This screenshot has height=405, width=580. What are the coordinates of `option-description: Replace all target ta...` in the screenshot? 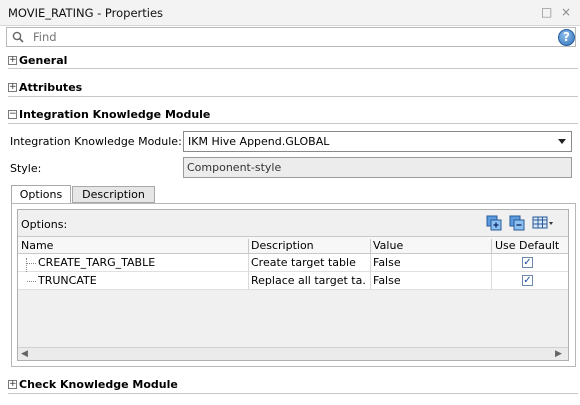 It's located at (309, 280).